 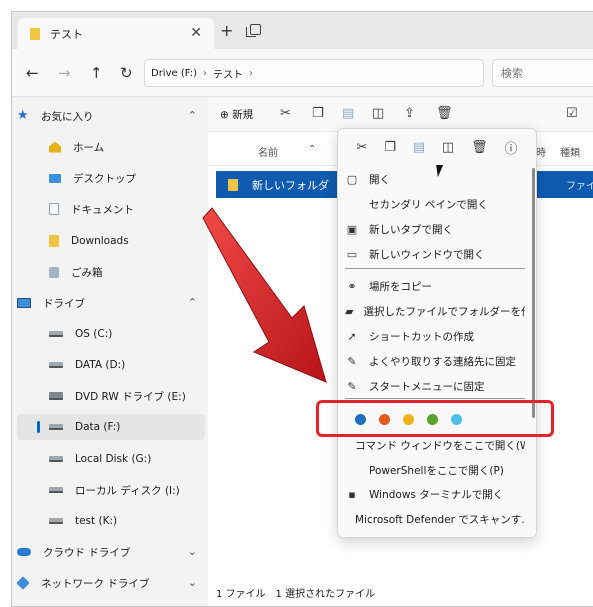 I want to click on sidebar-item-label: DATA (D:), so click(x=100, y=365).